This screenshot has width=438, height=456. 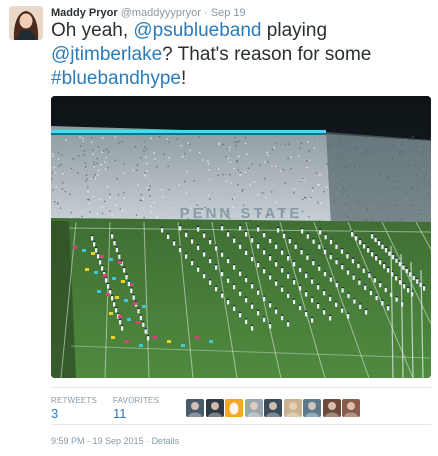 I want to click on author-handle: @maddyyypryor, so click(x=161, y=13).